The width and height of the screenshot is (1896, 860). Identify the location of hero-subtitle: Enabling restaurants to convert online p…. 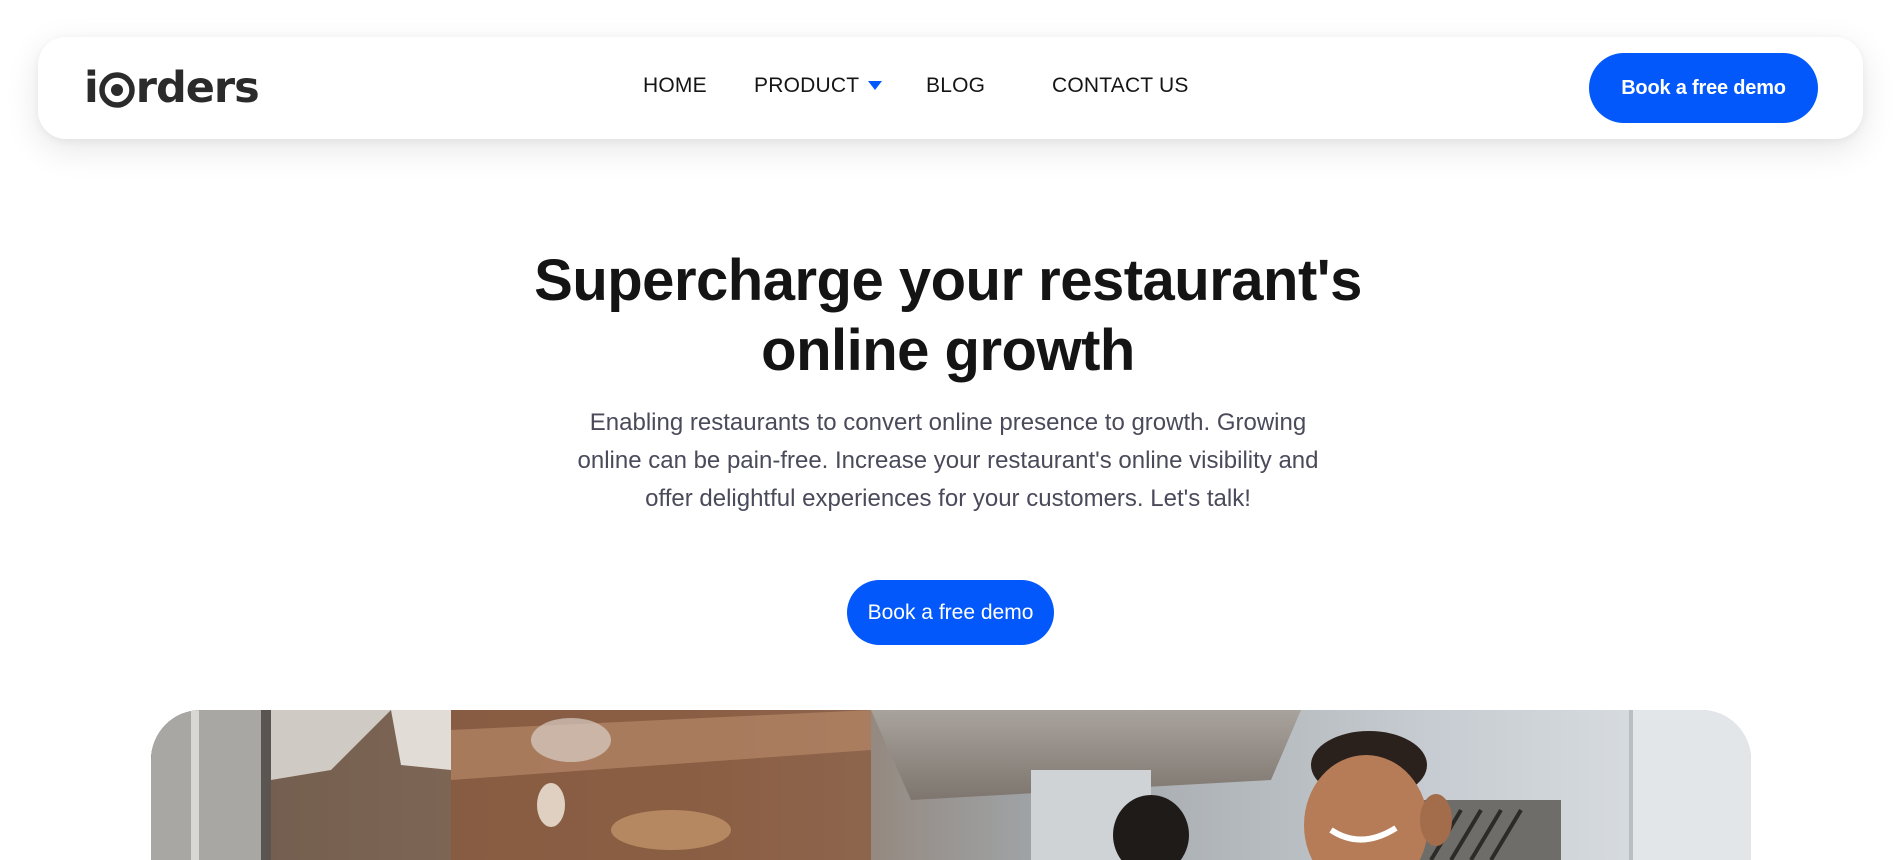
(948, 461).